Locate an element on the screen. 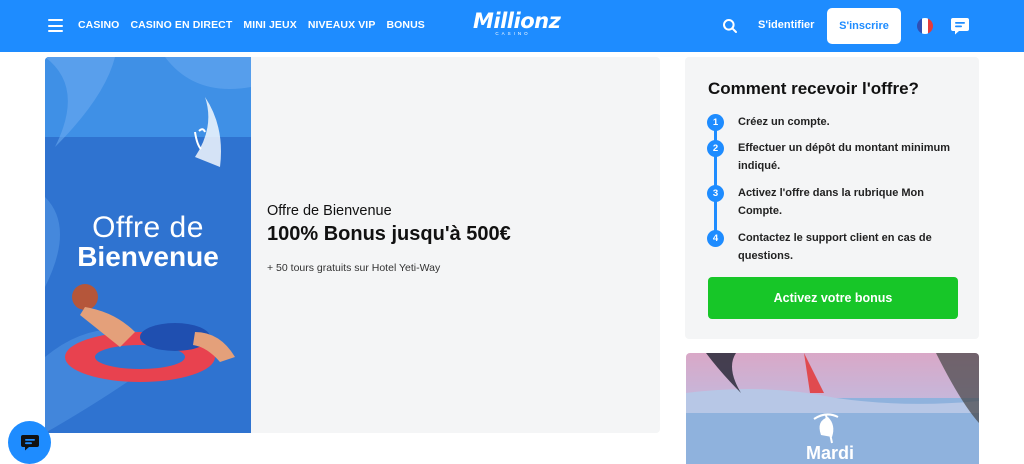 This screenshot has height=464, width=1024. login-link: S'identifier is located at coordinates (786, 25).